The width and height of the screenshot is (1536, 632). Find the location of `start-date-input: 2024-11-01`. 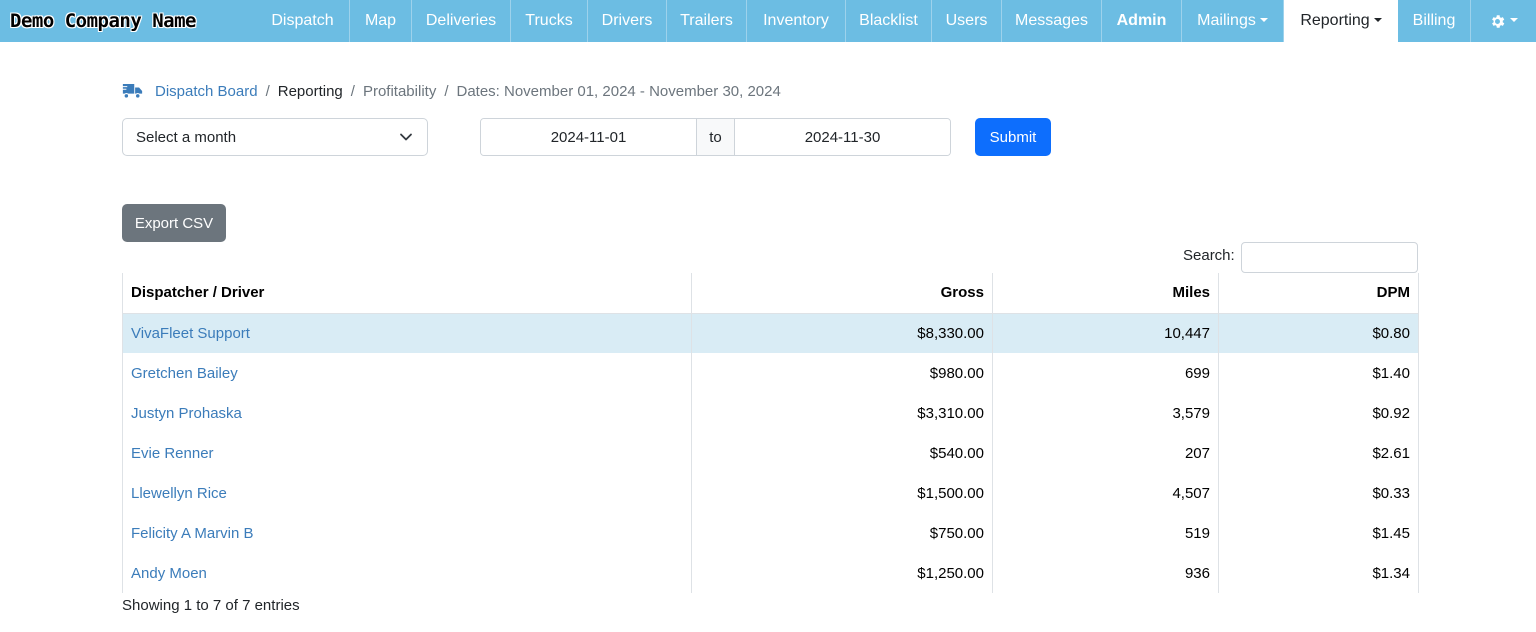

start-date-input: 2024-11-01 is located at coordinates (588, 137).